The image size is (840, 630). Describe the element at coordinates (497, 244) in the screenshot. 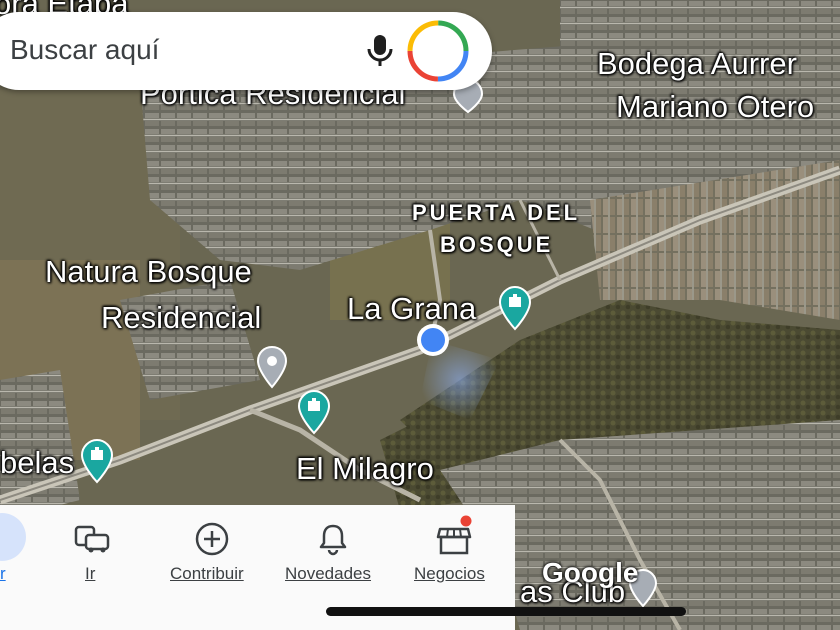

I see `map-label-puerta-del-bosque-2: BOSQUE` at that location.